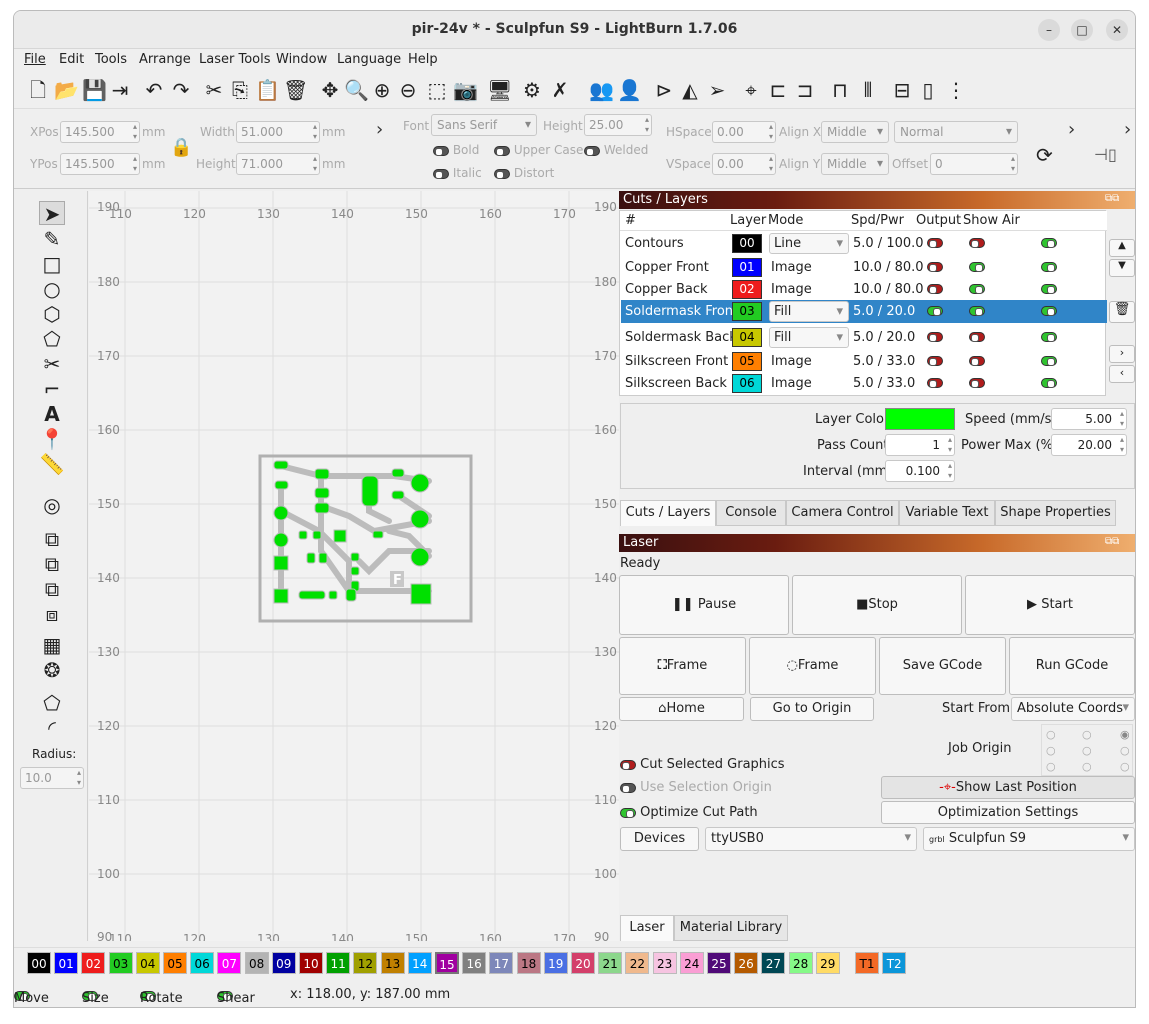 This screenshot has width=1149, height=1024. What do you see at coordinates (66, 90) in the screenshot?
I see `open-folder-icon: 📂` at bounding box center [66, 90].